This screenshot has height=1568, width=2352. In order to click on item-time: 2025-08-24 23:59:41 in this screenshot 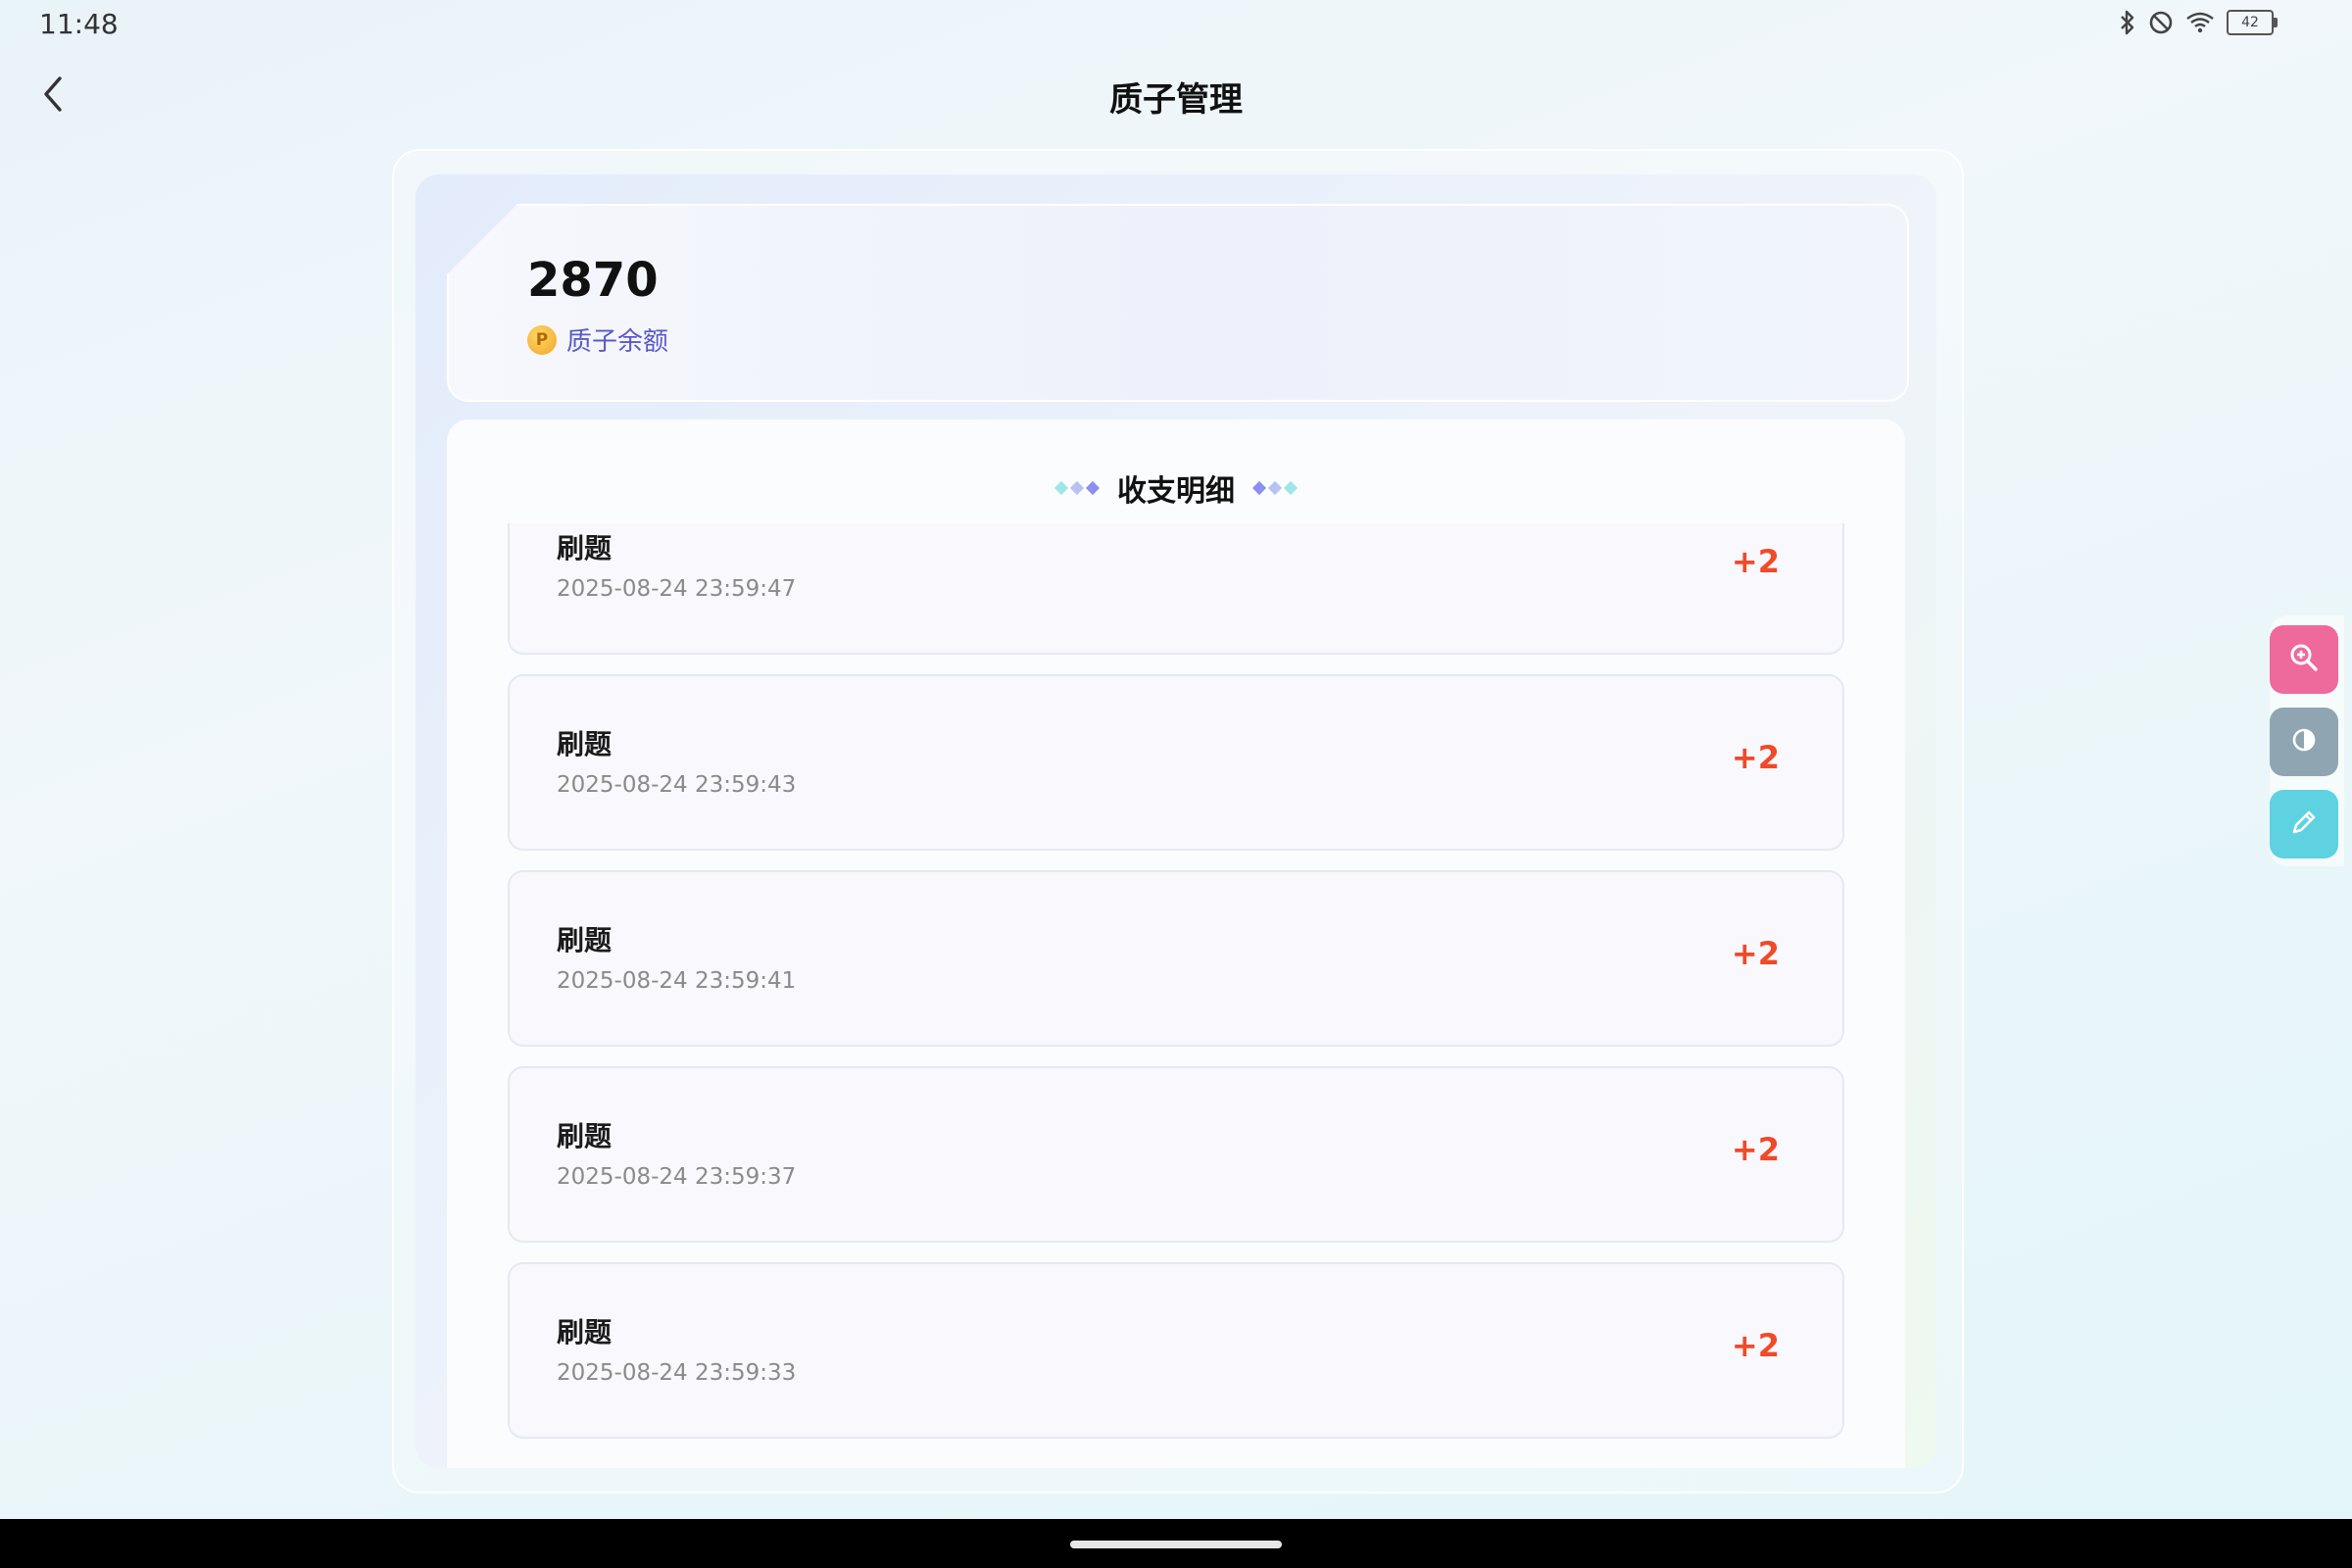, I will do `click(677, 981)`.